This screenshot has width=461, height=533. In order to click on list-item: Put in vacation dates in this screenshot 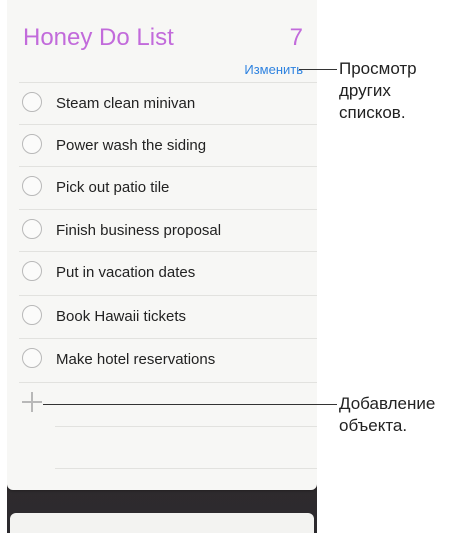, I will do `click(168, 272)`.